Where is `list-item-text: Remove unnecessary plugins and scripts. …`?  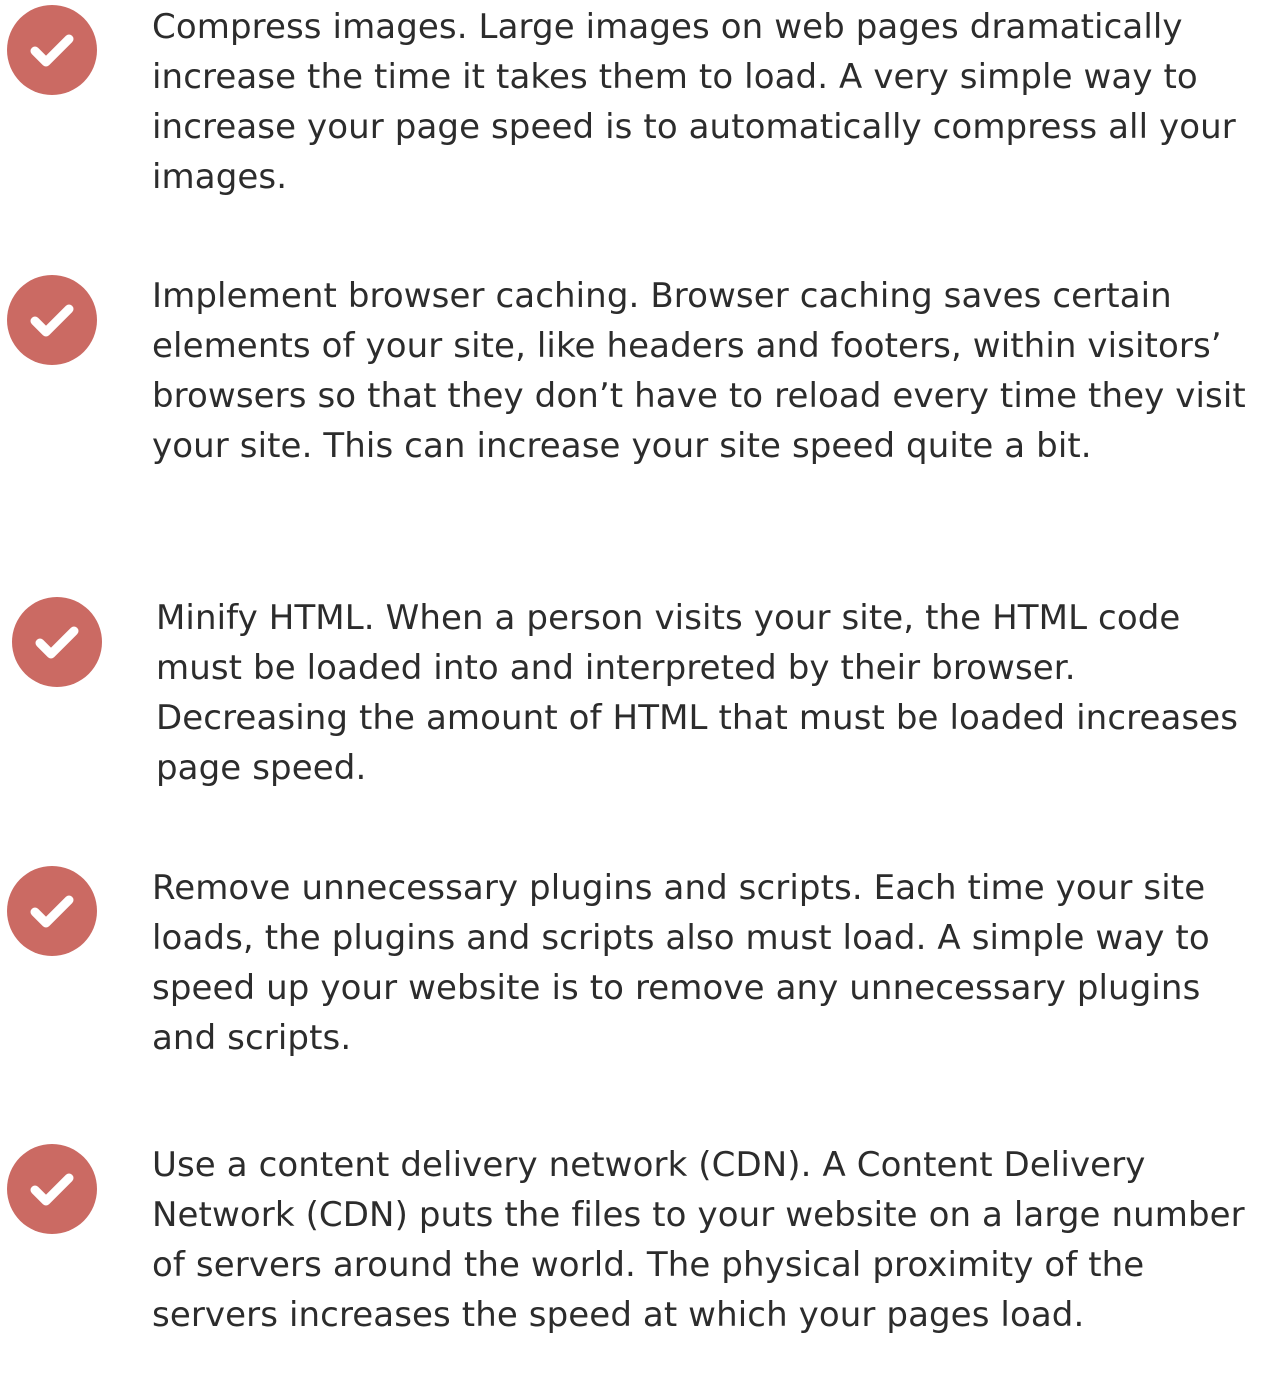
list-item-text: Remove unnecessary plugins and scripts. … is located at coordinates (681, 963).